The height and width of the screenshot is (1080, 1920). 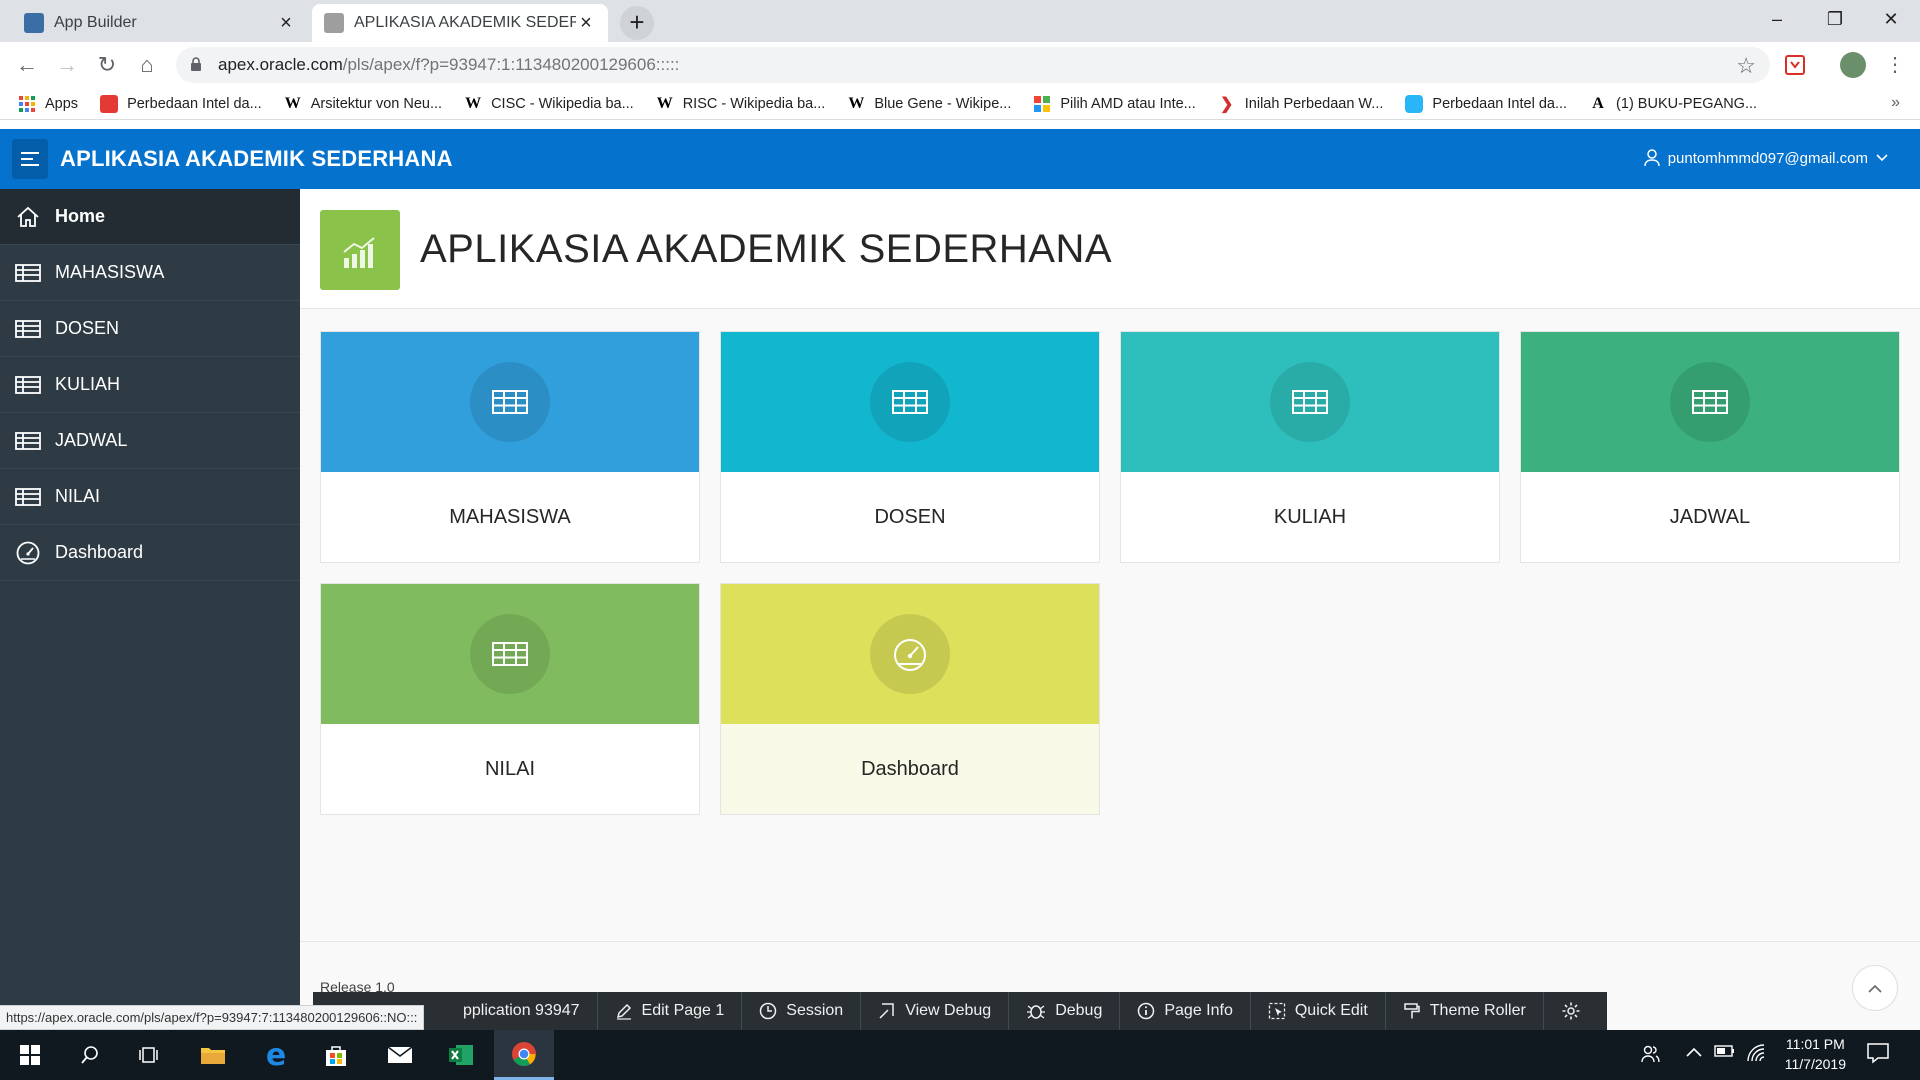 I want to click on tab-aplikasia: APLIKASIA AKADEMIK SEDERHANA ×, so click(x=460, y=23).